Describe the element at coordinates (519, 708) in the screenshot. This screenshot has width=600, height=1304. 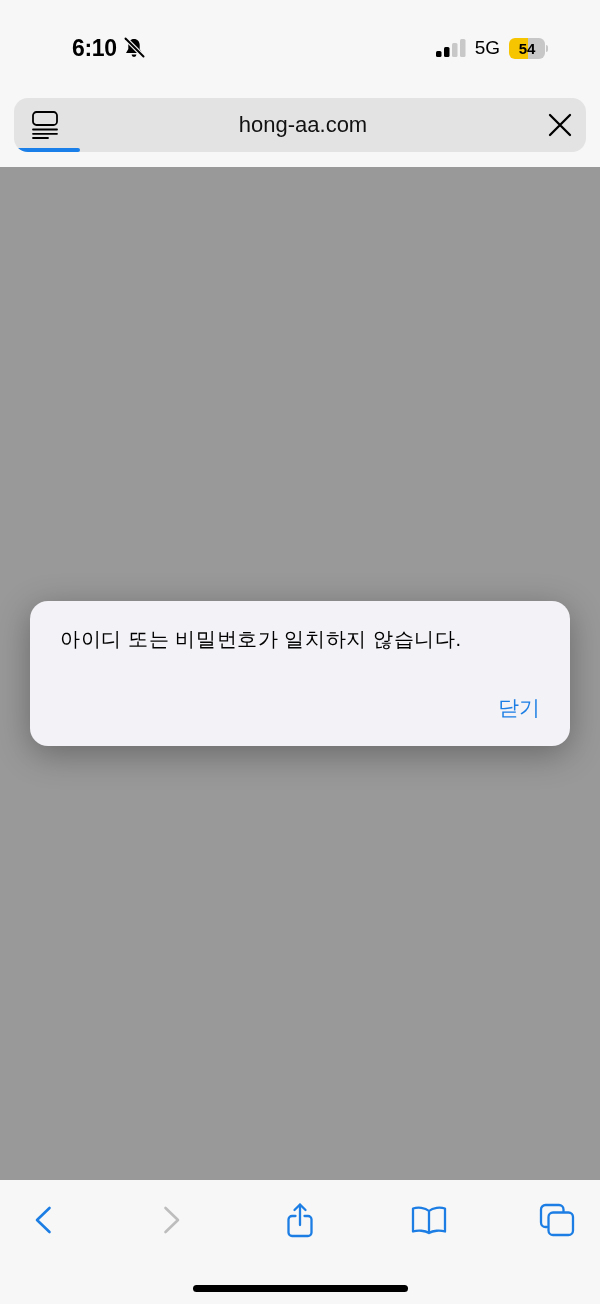
I see `dismiss-button: 닫기` at that location.